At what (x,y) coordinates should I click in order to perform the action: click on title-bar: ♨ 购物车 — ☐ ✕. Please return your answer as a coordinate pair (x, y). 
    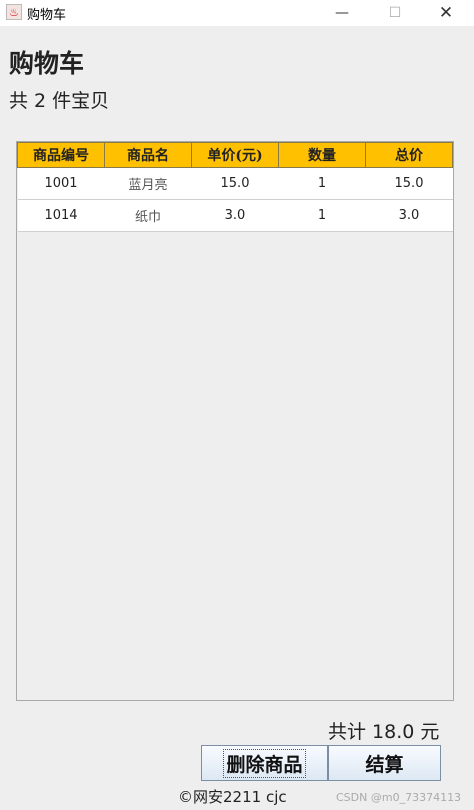
    Looking at the image, I should click on (237, 13).